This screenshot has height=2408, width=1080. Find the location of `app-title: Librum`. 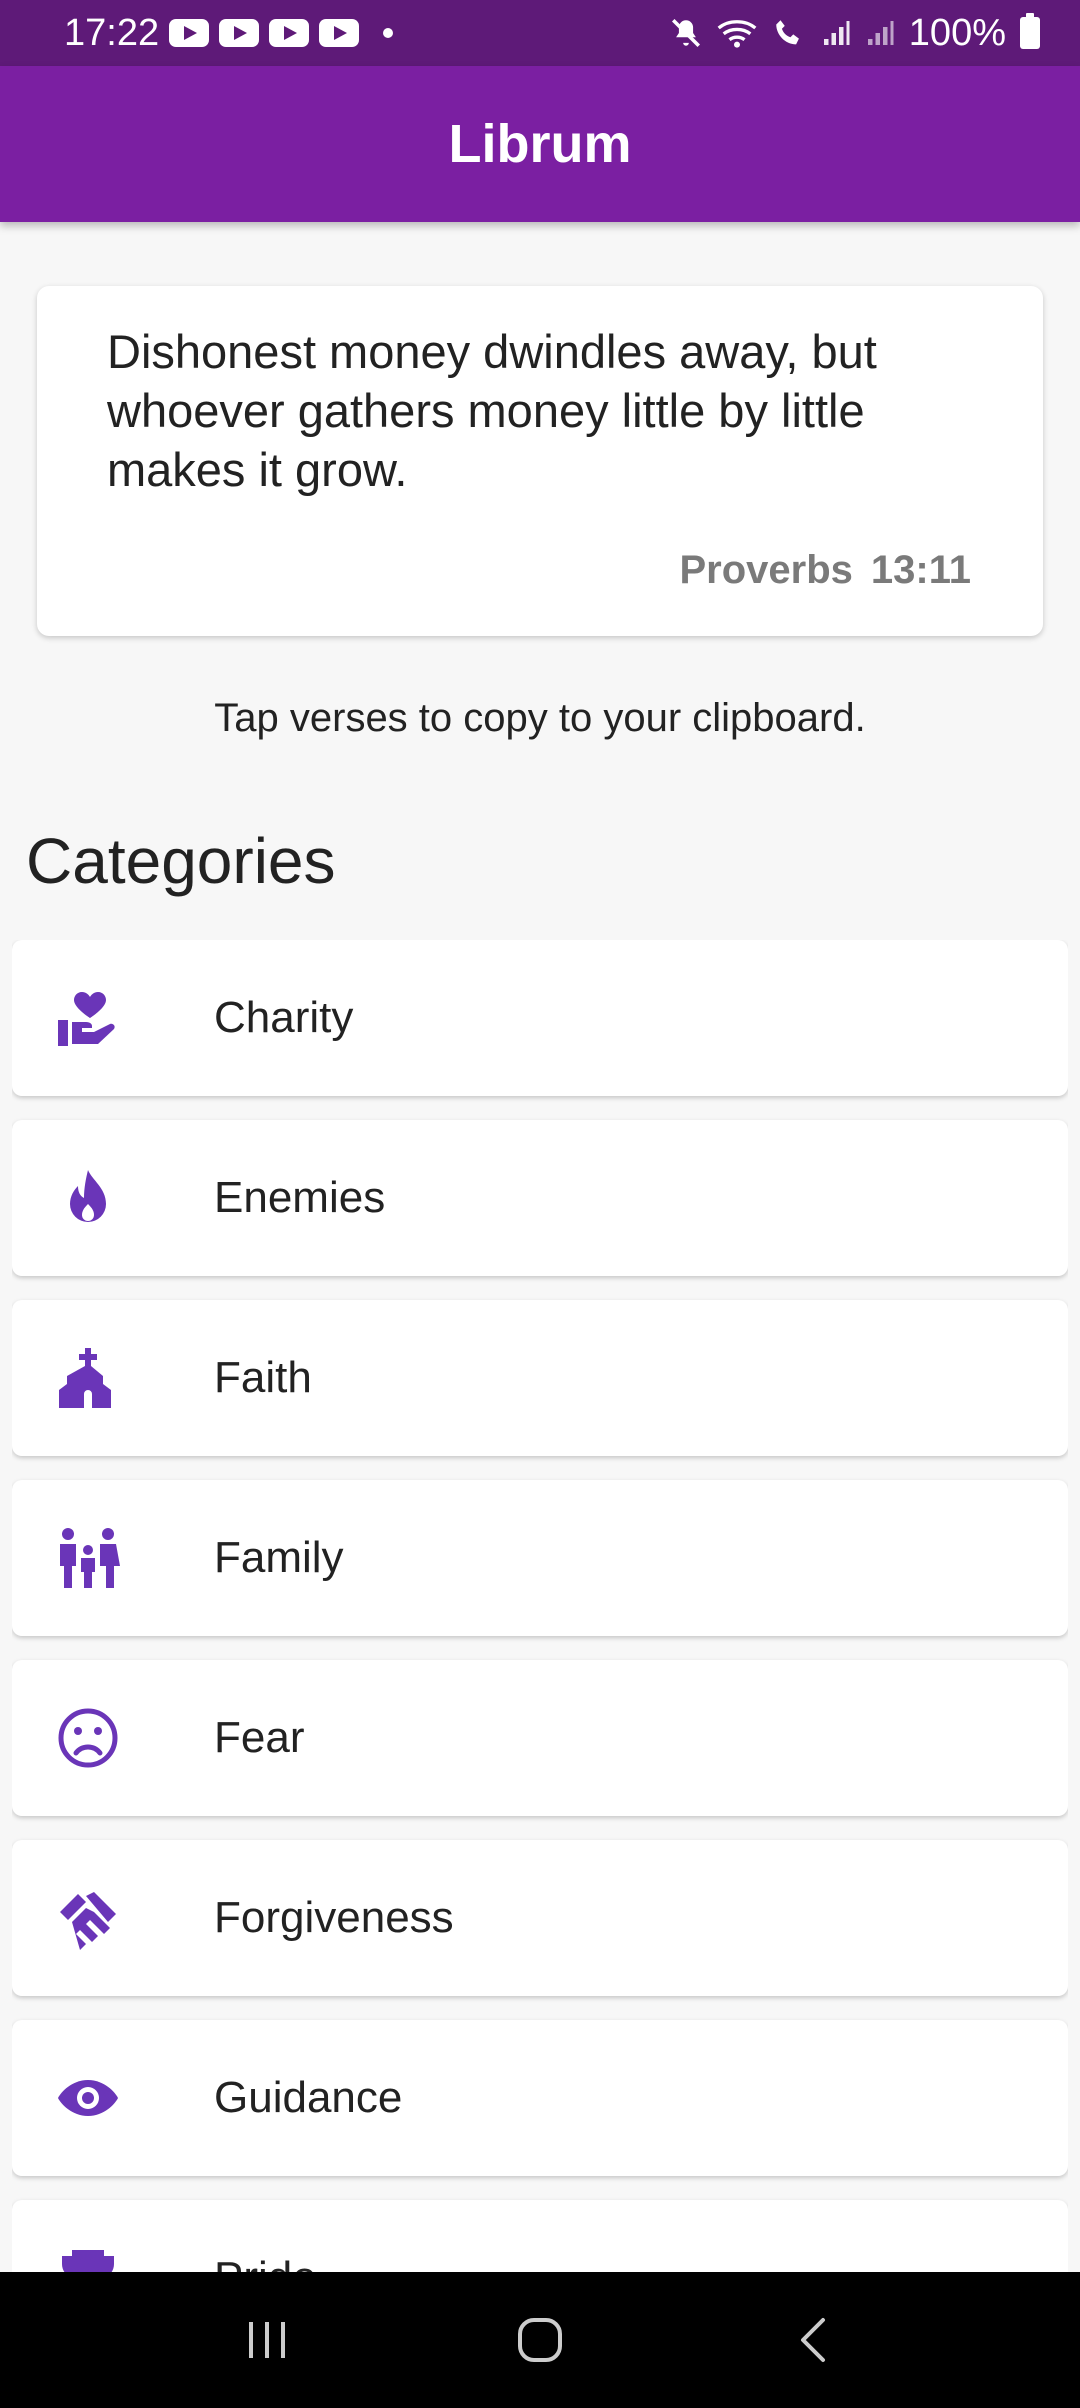

app-title: Librum is located at coordinates (540, 144).